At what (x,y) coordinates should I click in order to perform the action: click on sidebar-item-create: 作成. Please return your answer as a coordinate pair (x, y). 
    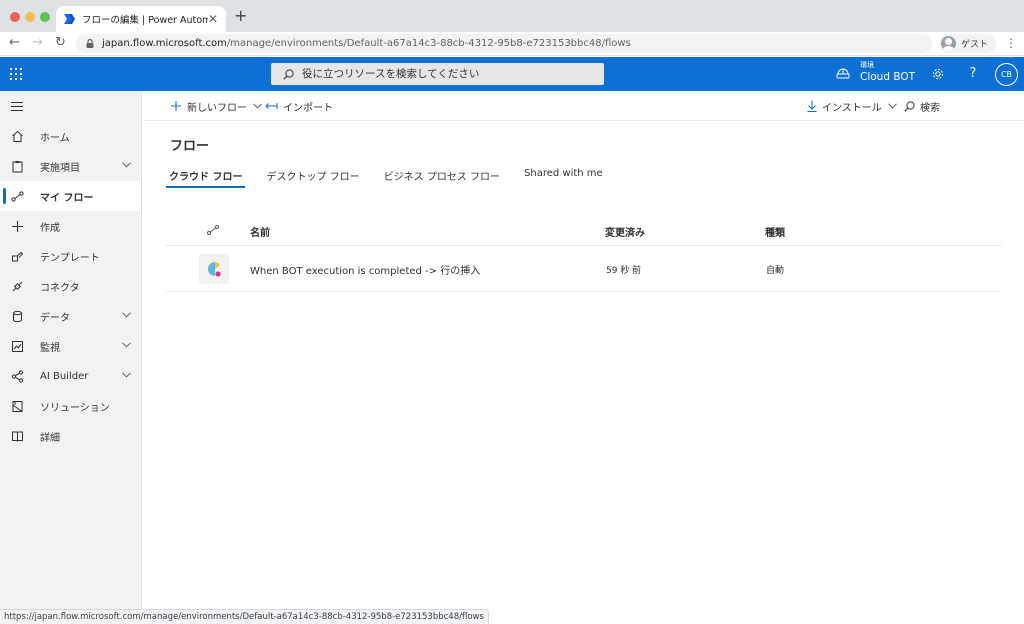
    Looking at the image, I should click on (70, 226).